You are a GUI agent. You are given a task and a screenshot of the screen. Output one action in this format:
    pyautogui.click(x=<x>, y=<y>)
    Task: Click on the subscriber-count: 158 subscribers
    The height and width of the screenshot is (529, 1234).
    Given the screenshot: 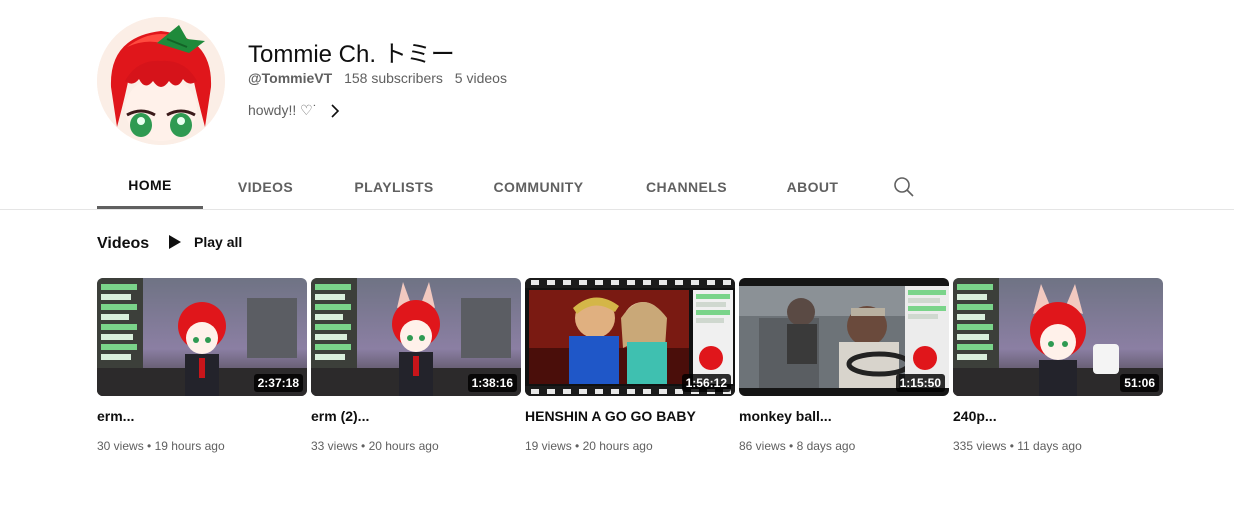 What is the action you would take?
    pyautogui.click(x=393, y=78)
    